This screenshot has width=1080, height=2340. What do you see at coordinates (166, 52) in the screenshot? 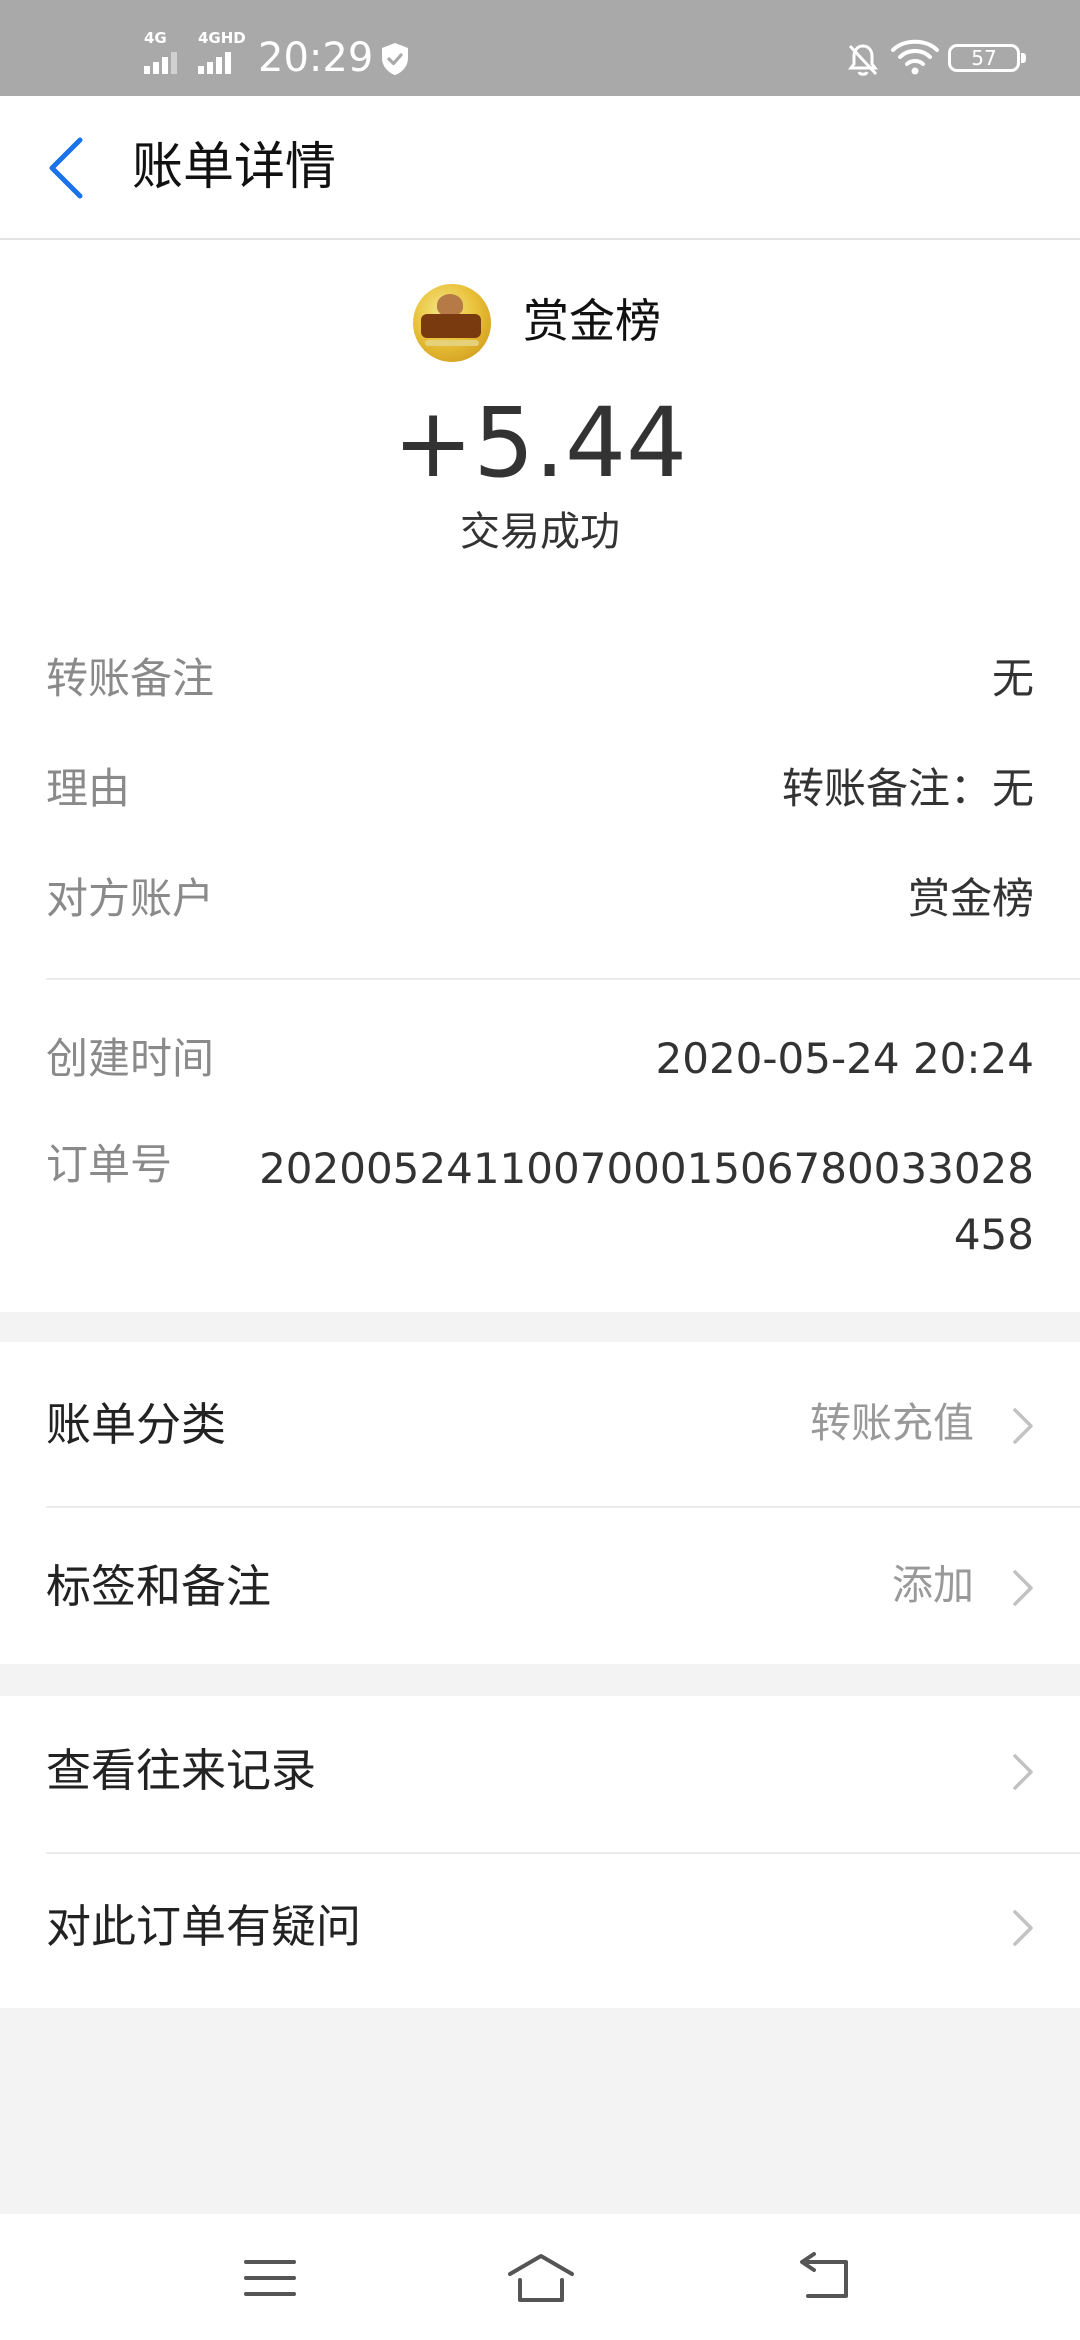
I see `signal-icon: 4G` at bounding box center [166, 52].